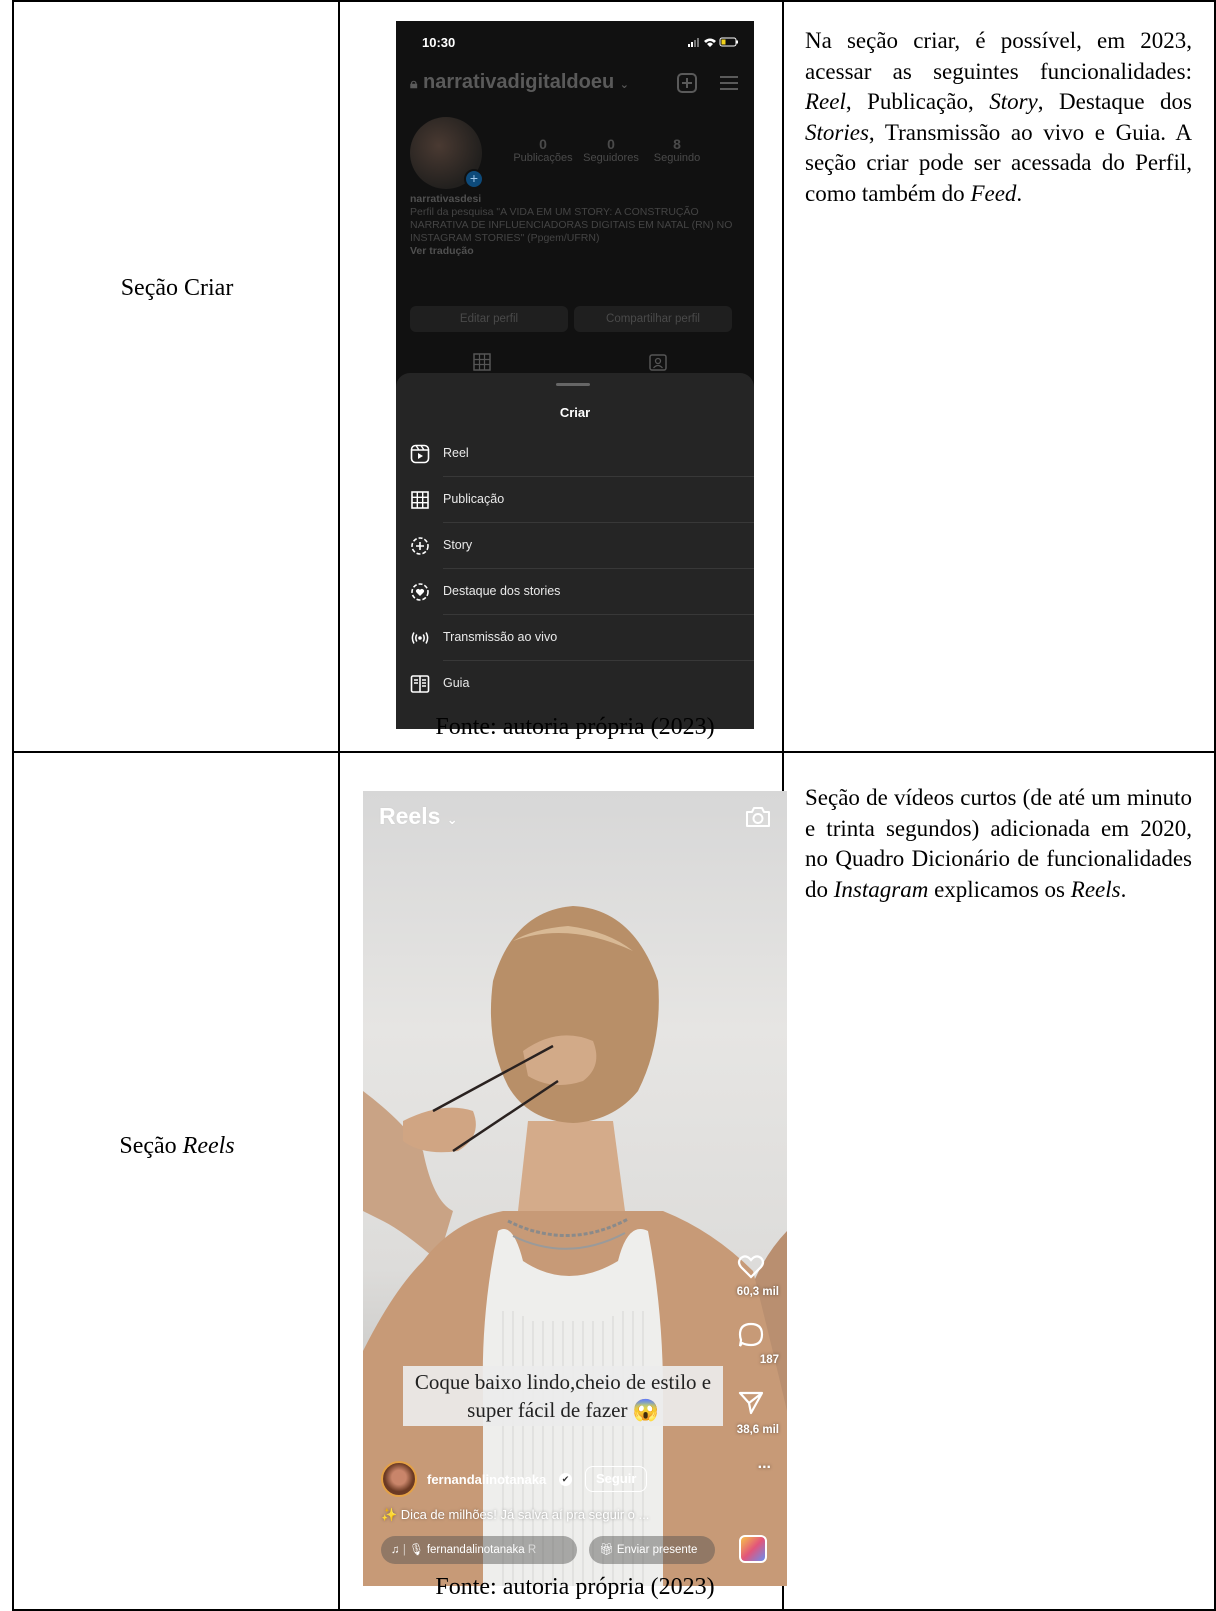 The image size is (1216, 1611). I want to click on profile-username: 🔒︎ narrativadigitaldoeu ⌄, so click(519, 82).